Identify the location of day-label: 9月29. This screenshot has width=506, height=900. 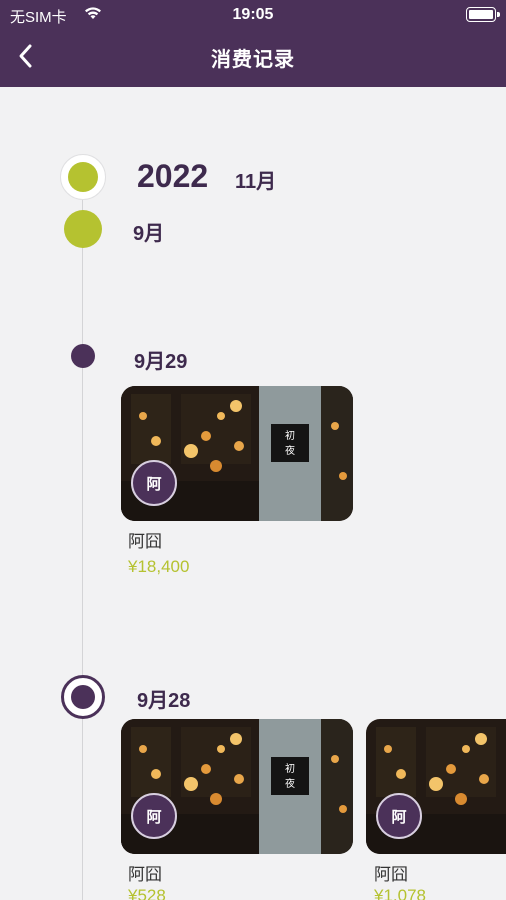
(161, 362).